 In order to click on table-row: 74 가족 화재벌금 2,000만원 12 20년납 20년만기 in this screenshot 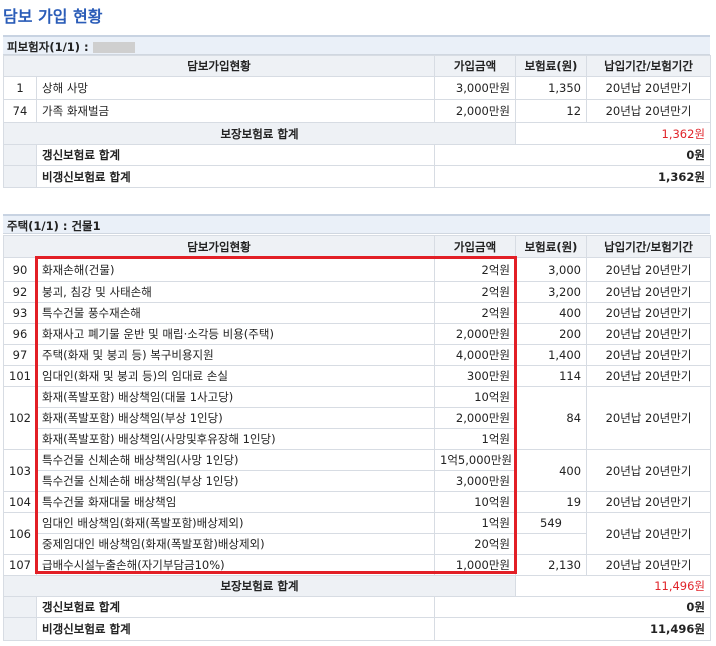, I will do `click(357, 111)`.